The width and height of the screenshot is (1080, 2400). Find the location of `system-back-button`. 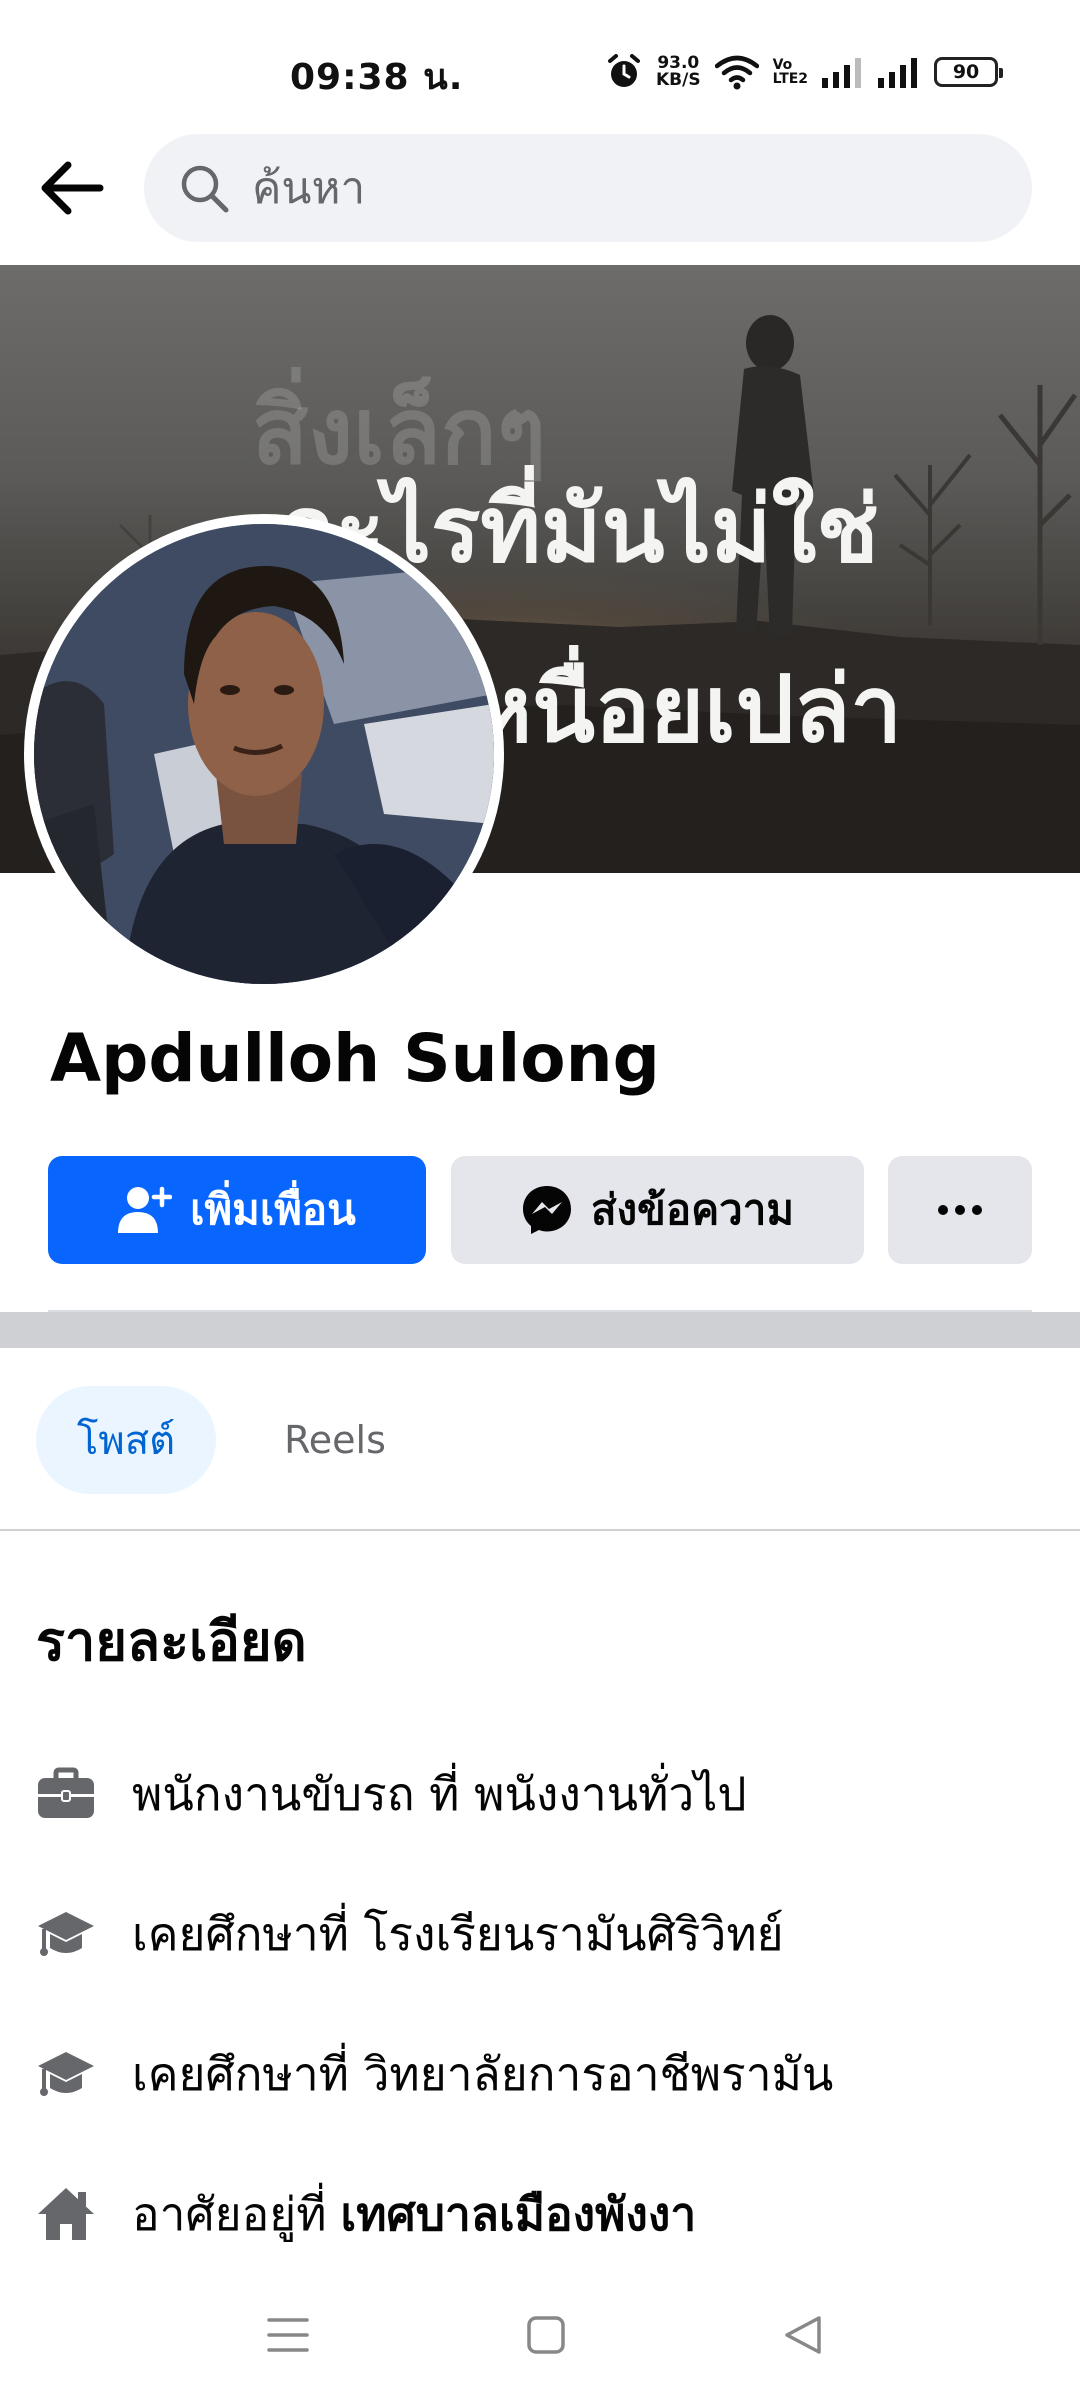

system-back-button is located at coordinates (803, 2335).